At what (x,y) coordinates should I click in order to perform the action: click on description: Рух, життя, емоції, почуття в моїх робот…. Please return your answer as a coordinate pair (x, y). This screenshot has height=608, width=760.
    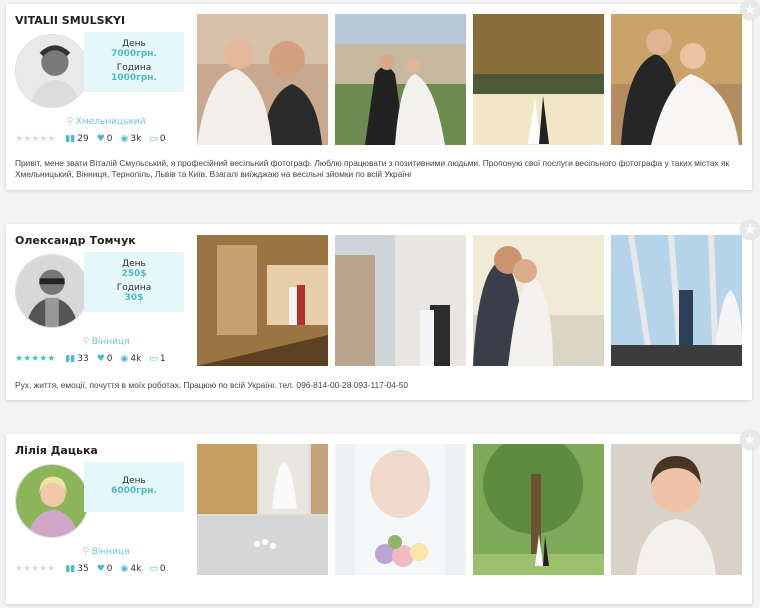
    Looking at the image, I should click on (212, 385).